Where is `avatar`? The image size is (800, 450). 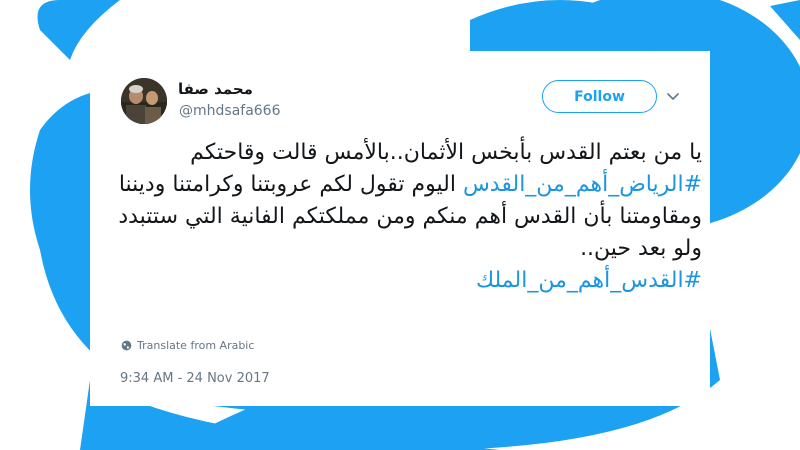
avatar is located at coordinates (144, 101).